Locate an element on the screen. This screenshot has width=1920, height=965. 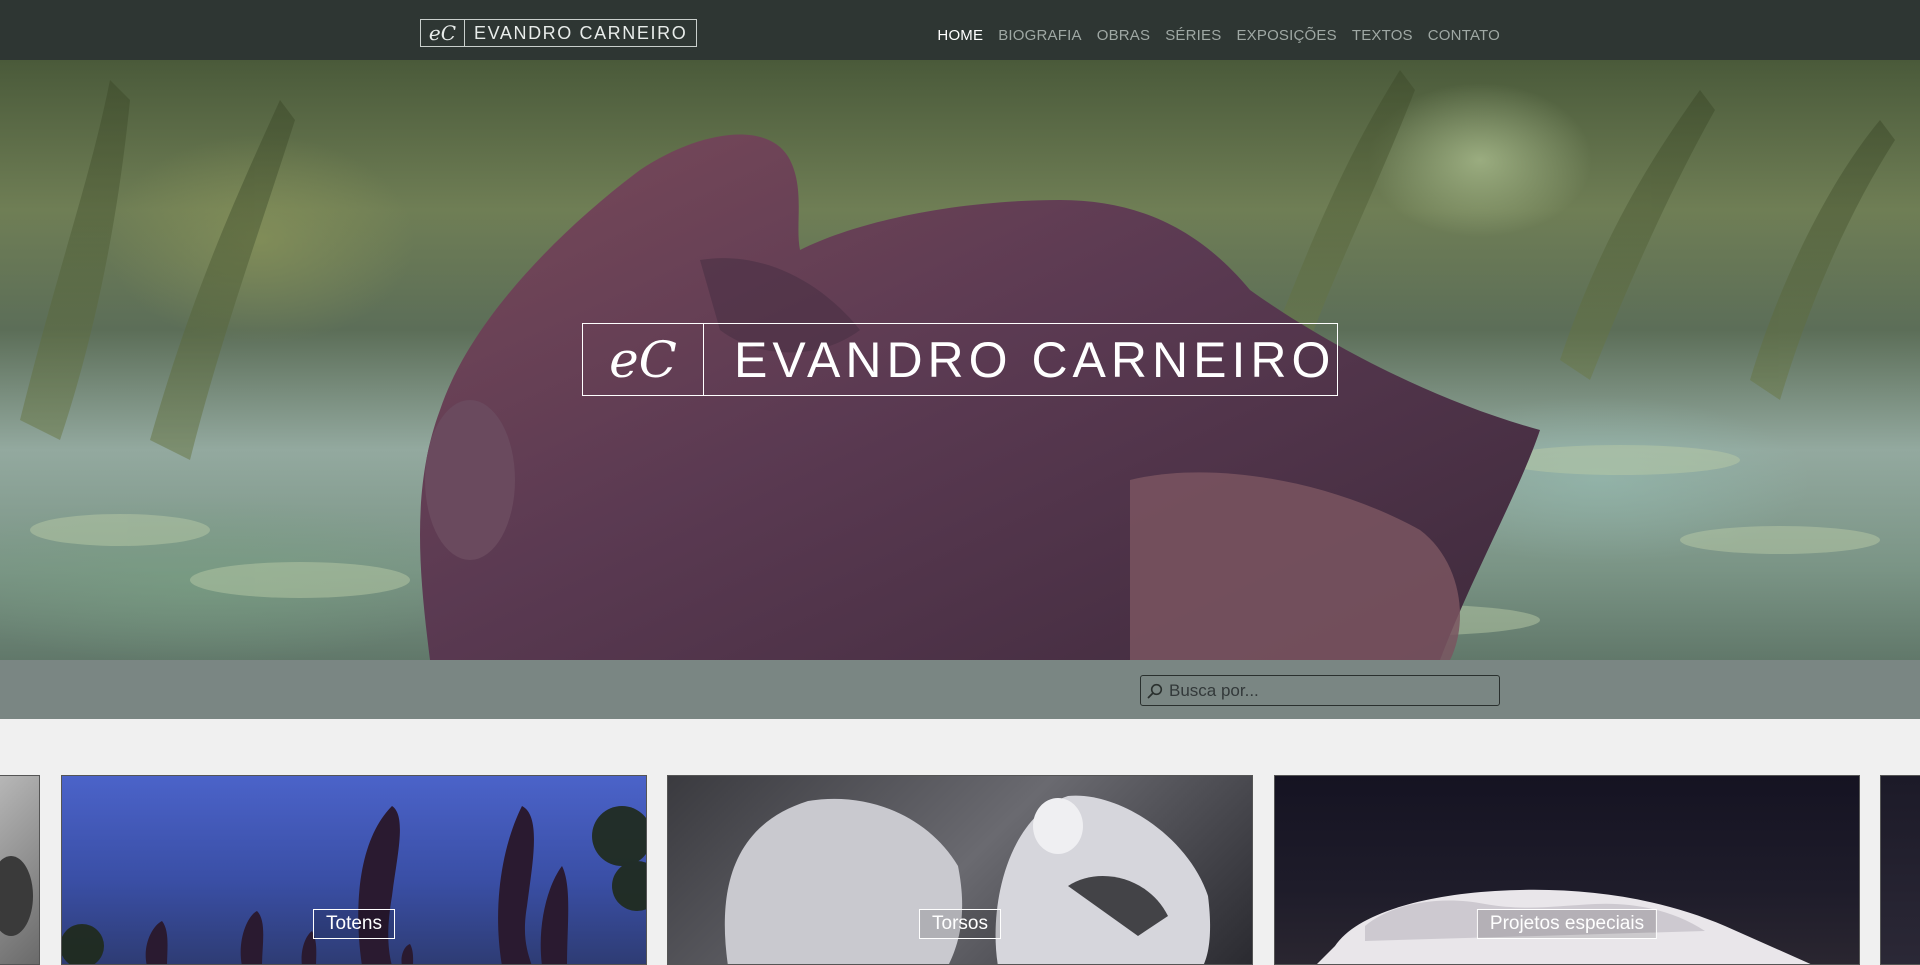
series-card-totens: Totens is located at coordinates (354, 870).